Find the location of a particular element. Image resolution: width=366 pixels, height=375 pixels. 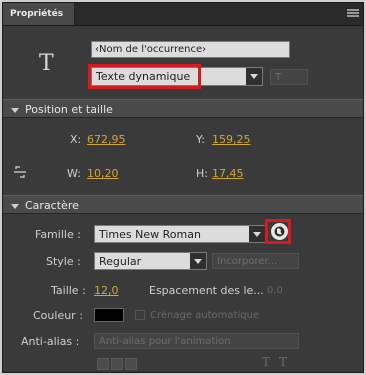

section-position-label: Position et taille is located at coordinates (69, 109).